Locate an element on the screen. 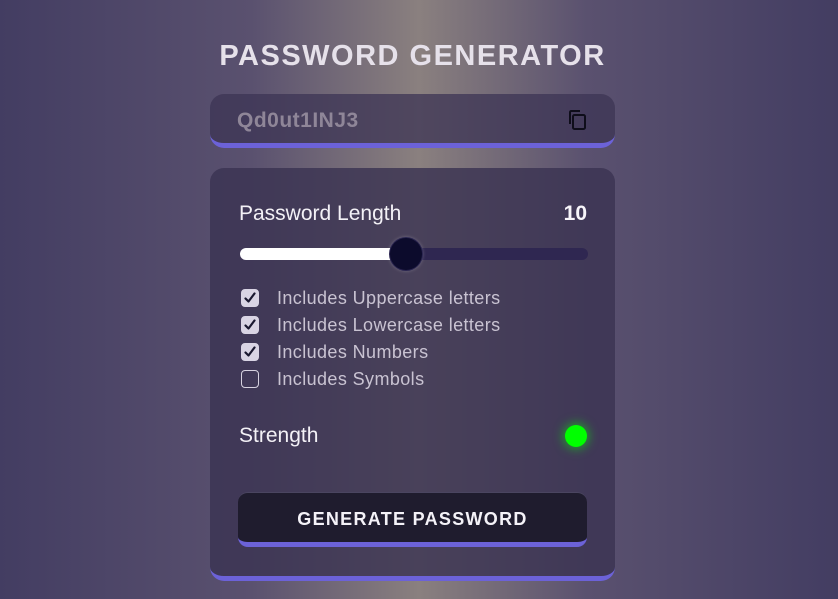 The width and height of the screenshot is (838, 599). password-output: Qd0ut1INJ3 is located at coordinates (298, 120).